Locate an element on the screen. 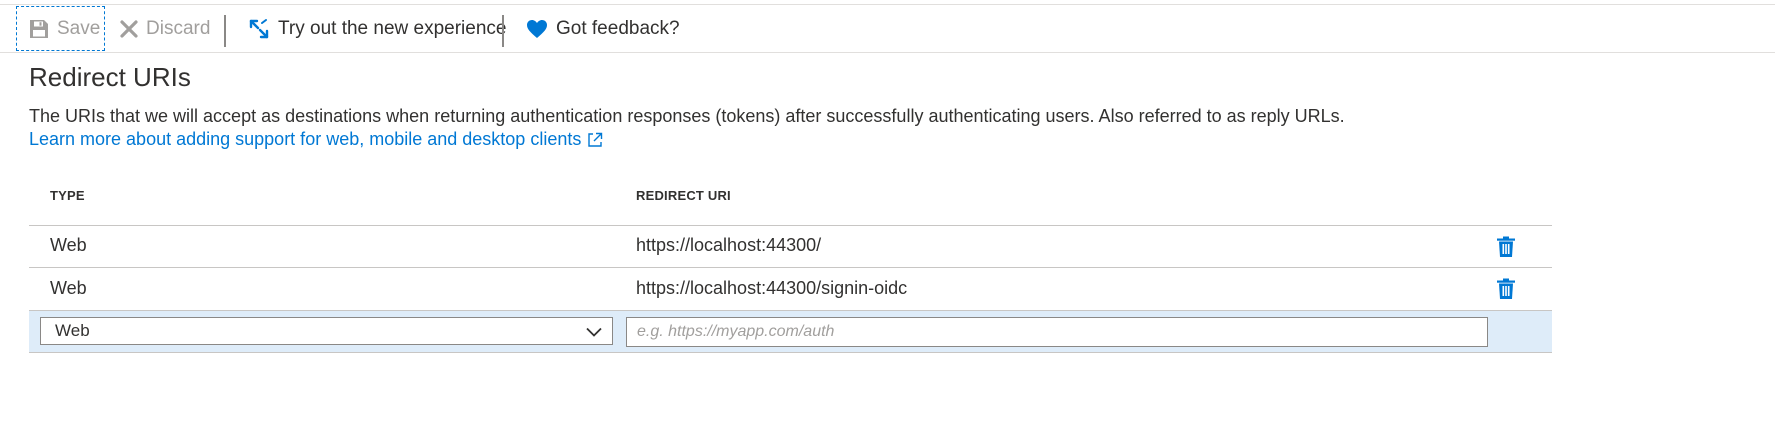 Image resolution: width=1775 pixels, height=429 pixels. section-title: Redirect URIs is located at coordinates (110, 77).